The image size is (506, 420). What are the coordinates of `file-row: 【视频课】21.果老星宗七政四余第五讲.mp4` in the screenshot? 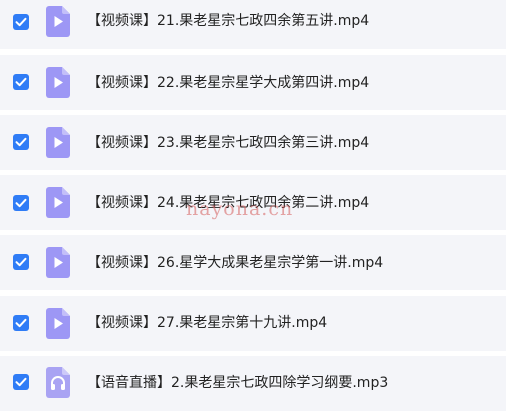 It's located at (253, 24).